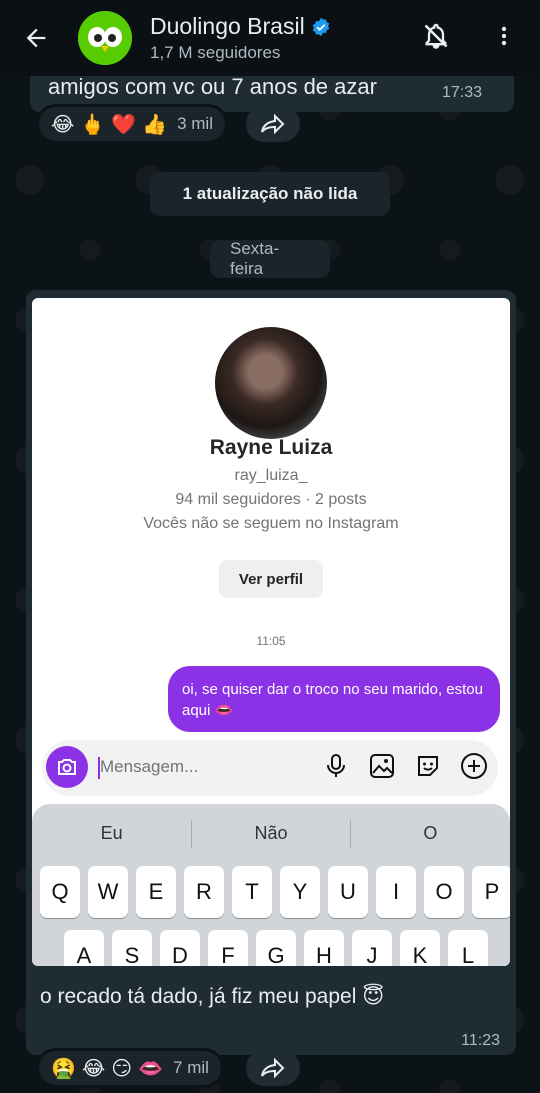 The width and height of the screenshot is (540, 1093). Describe the element at coordinates (348, 892) in the screenshot. I see `key: U` at that location.